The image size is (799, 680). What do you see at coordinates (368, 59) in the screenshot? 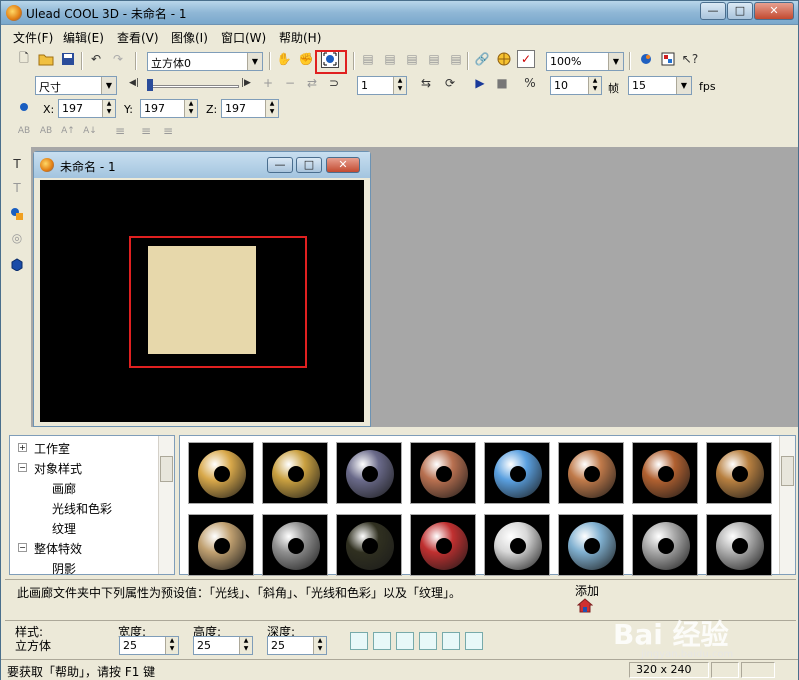
I see `view-front-icon: ▤` at bounding box center [368, 59].